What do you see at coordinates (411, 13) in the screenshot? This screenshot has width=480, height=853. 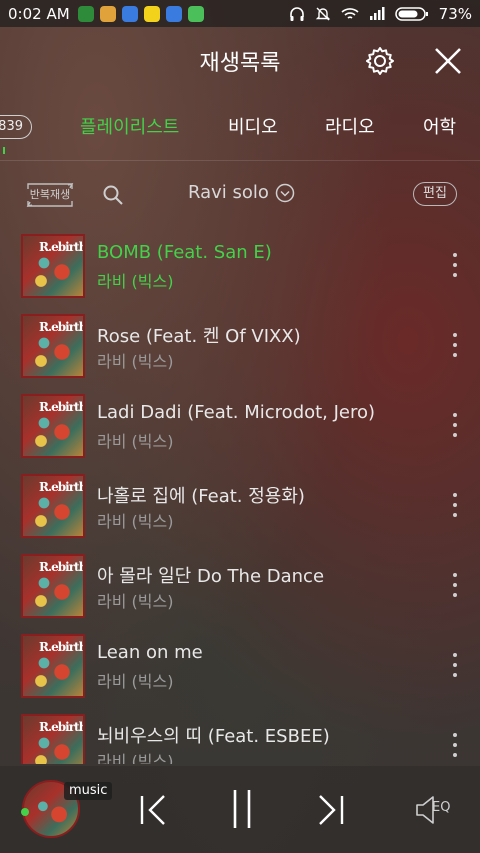 I see `battery-icon` at bounding box center [411, 13].